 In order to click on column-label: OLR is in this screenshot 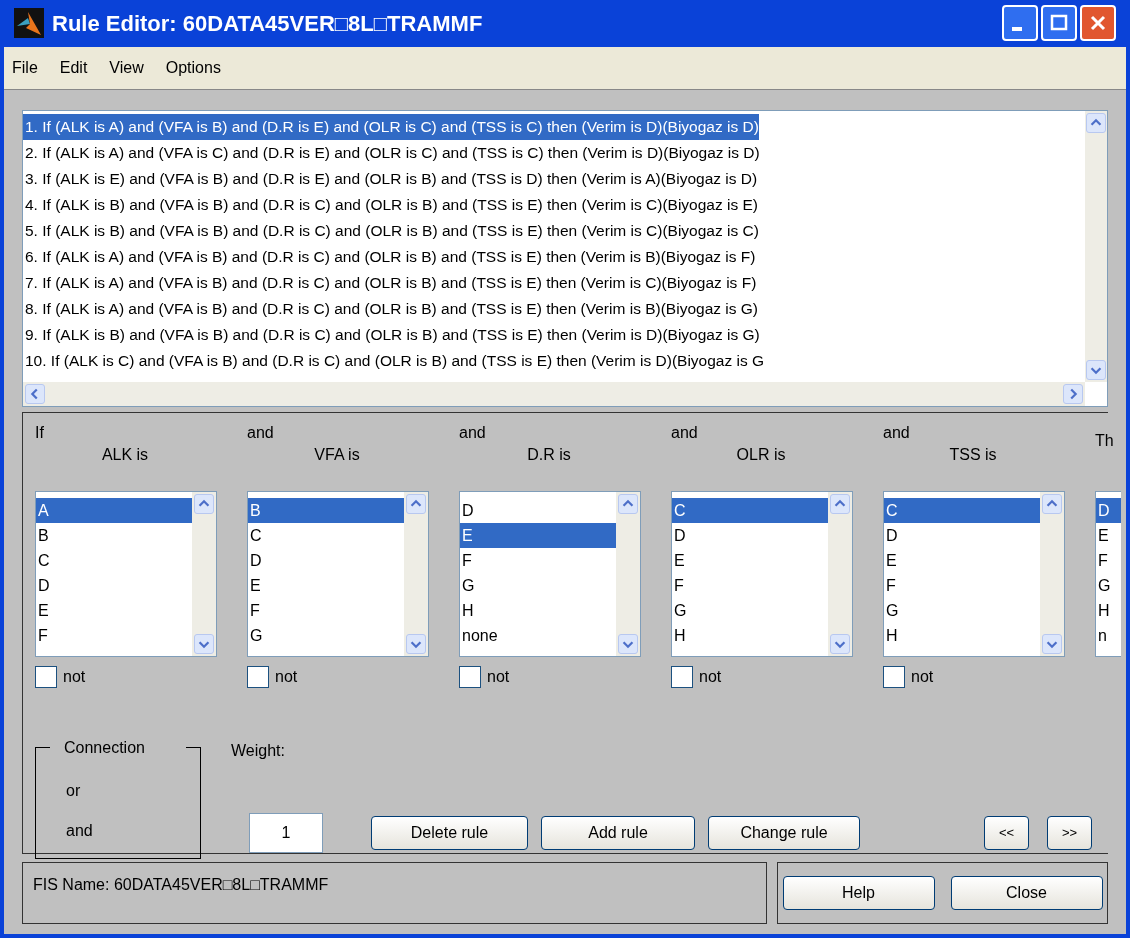, I will do `click(761, 455)`.